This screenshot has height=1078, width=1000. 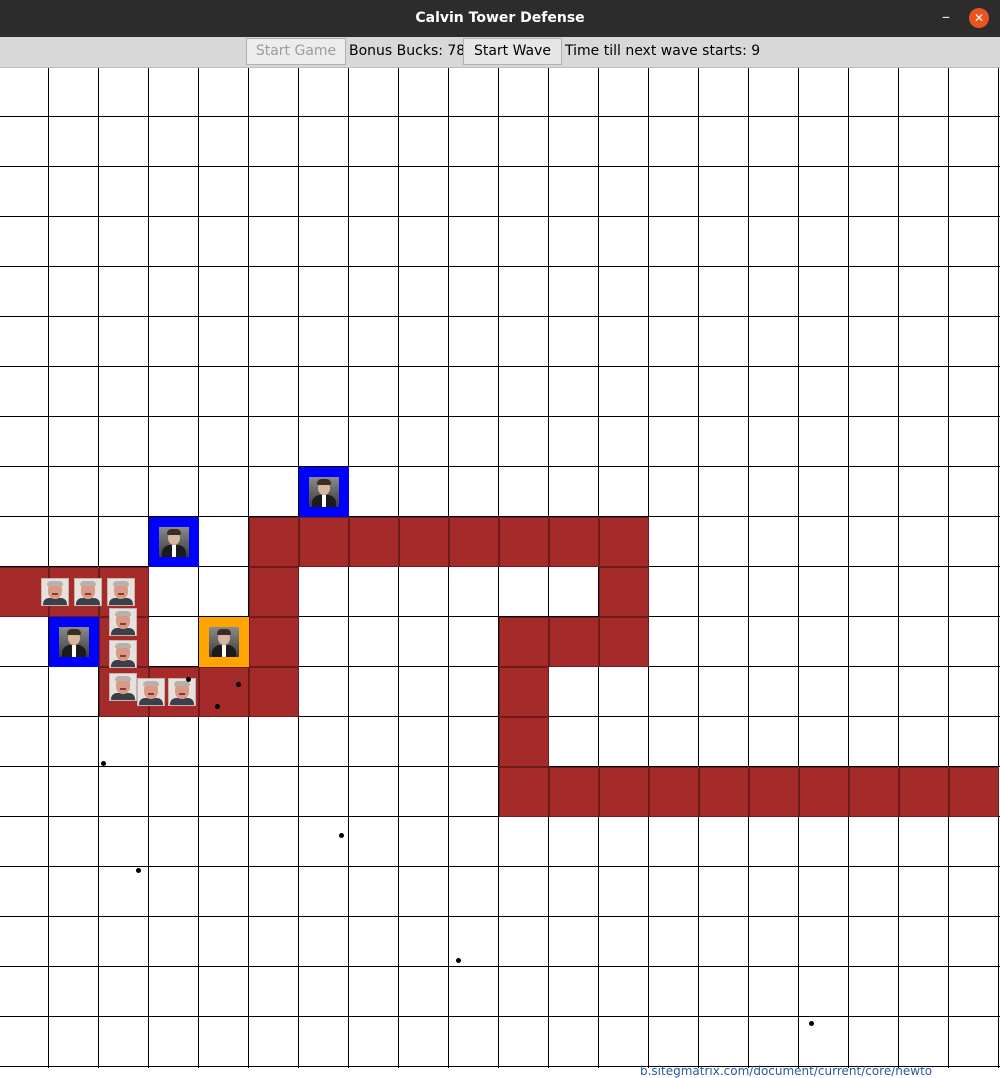 What do you see at coordinates (946, 19) in the screenshot?
I see `minimize-icon: –` at bounding box center [946, 19].